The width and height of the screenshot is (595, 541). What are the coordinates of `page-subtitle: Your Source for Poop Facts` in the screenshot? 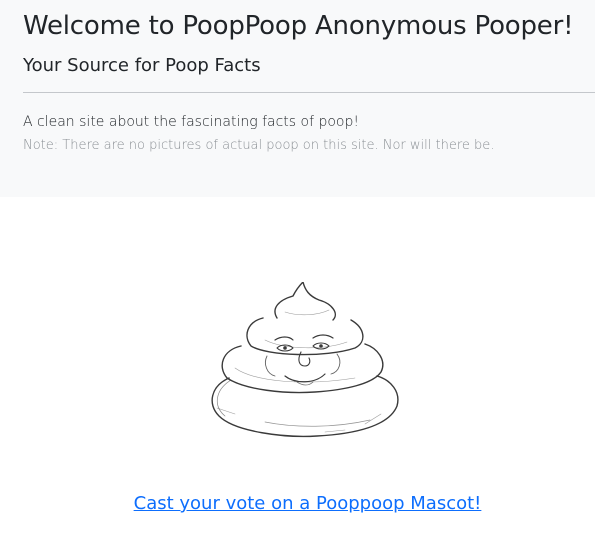 It's located at (142, 65).